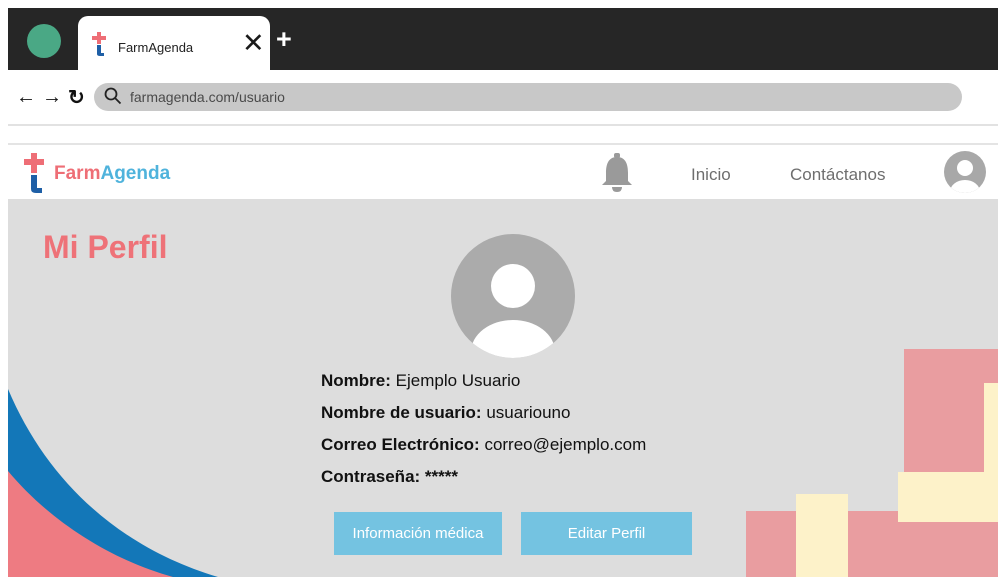  What do you see at coordinates (371, 476) in the screenshot?
I see `field-label: Contraseña:` at bounding box center [371, 476].